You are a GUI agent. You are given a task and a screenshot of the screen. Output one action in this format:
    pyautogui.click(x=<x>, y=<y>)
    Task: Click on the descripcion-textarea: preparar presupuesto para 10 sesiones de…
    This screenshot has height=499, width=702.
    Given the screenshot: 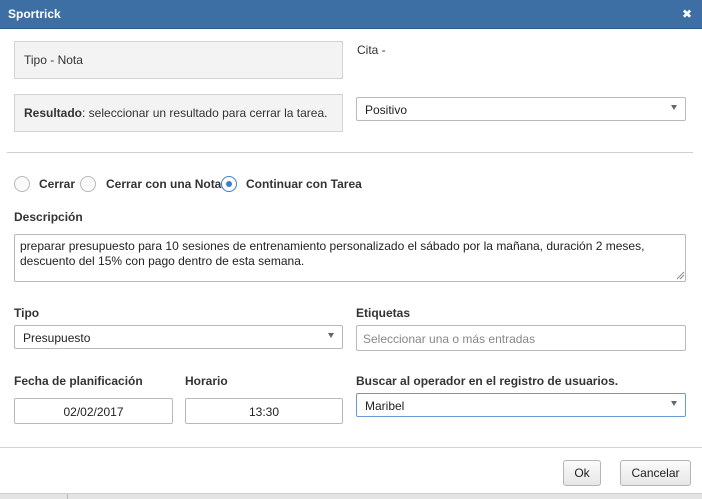 What is the action you would take?
    pyautogui.click(x=350, y=258)
    